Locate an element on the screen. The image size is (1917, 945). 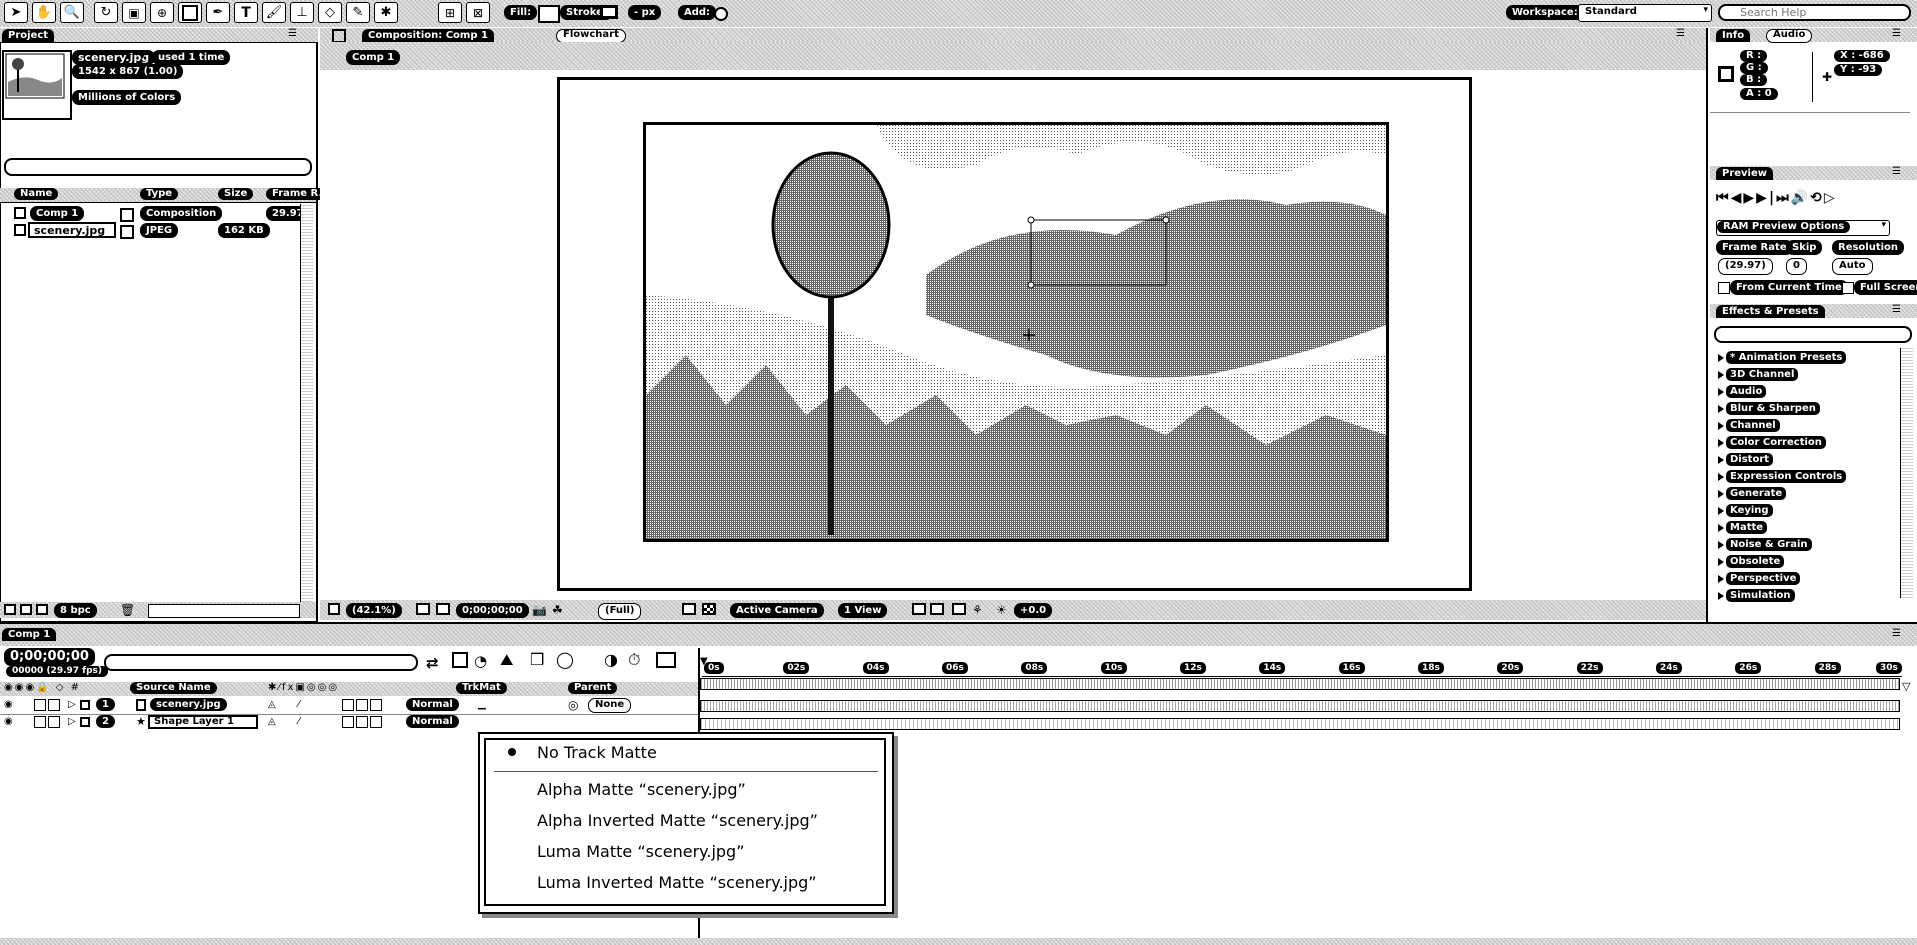
trkmat-select: ▁ is located at coordinates (482, 704).